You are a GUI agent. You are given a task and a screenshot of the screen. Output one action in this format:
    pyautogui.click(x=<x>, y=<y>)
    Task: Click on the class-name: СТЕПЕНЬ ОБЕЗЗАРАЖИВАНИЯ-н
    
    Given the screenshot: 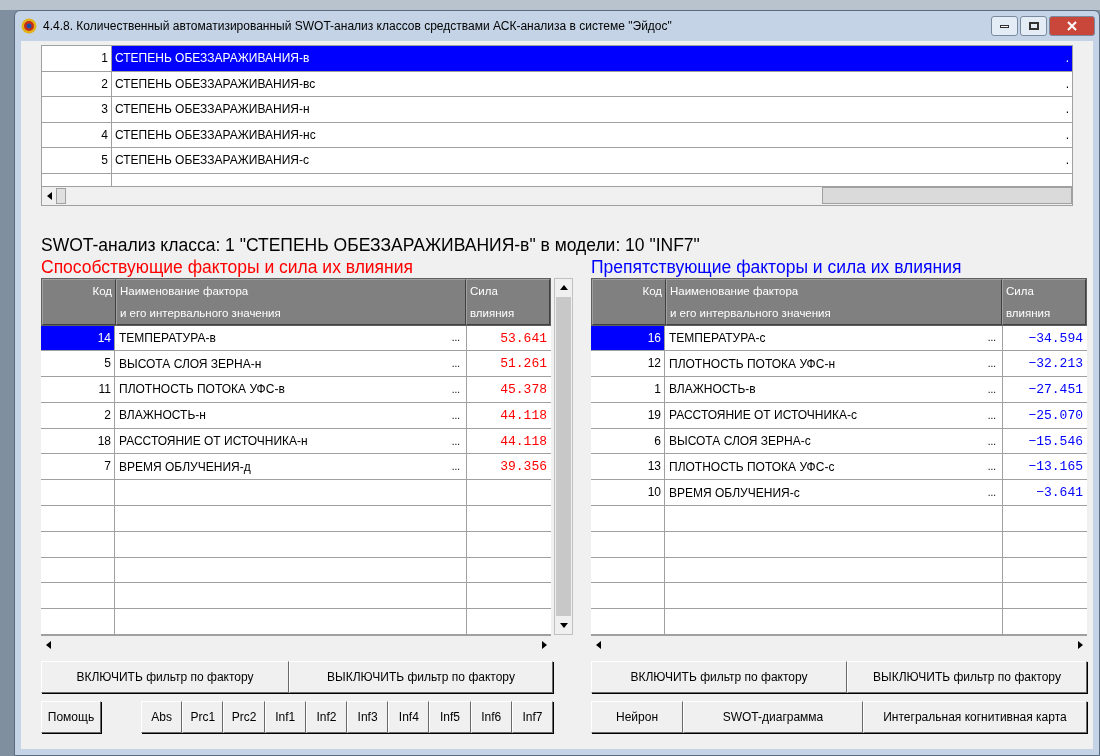 What is the action you would take?
    pyautogui.click(x=213, y=110)
    